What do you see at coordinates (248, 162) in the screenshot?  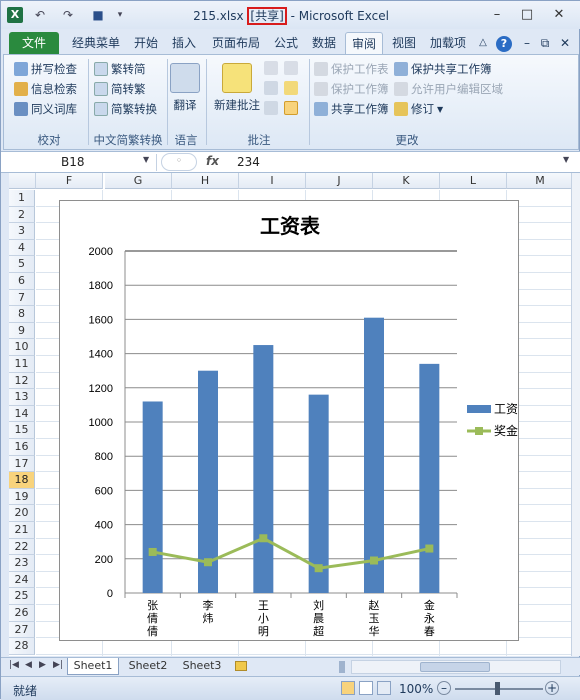 I see `formula-input: 234` at bounding box center [248, 162].